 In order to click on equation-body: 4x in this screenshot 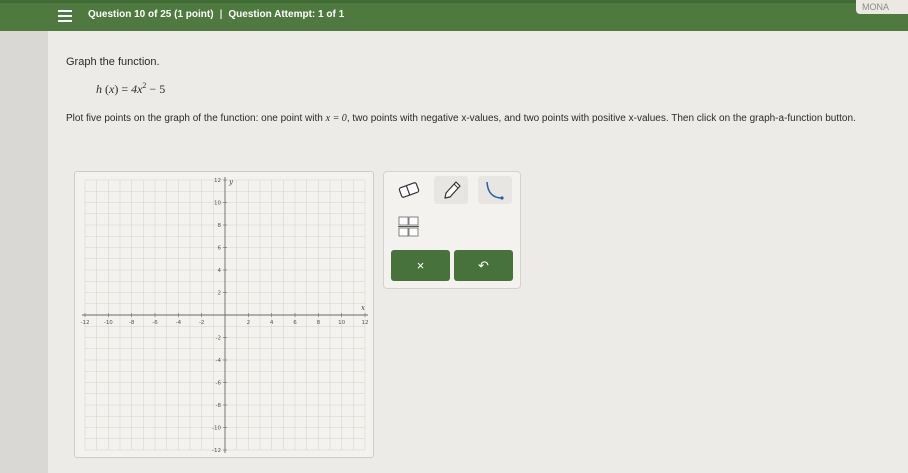, I will do `click(137, 89)`.